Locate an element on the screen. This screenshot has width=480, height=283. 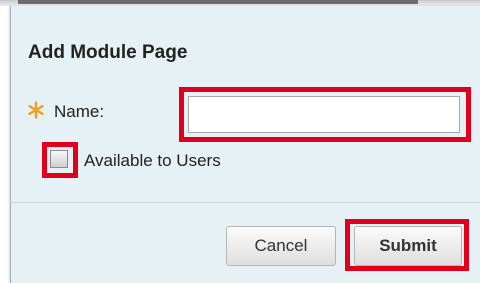
name-input is located at coordinates (324, 114).